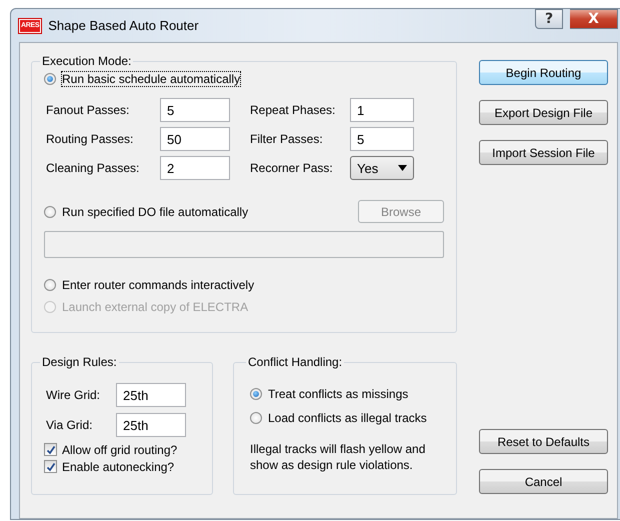  Describe the element at coordinates (195, 168) in the screenshot. I see `number-field: 2` at that location.